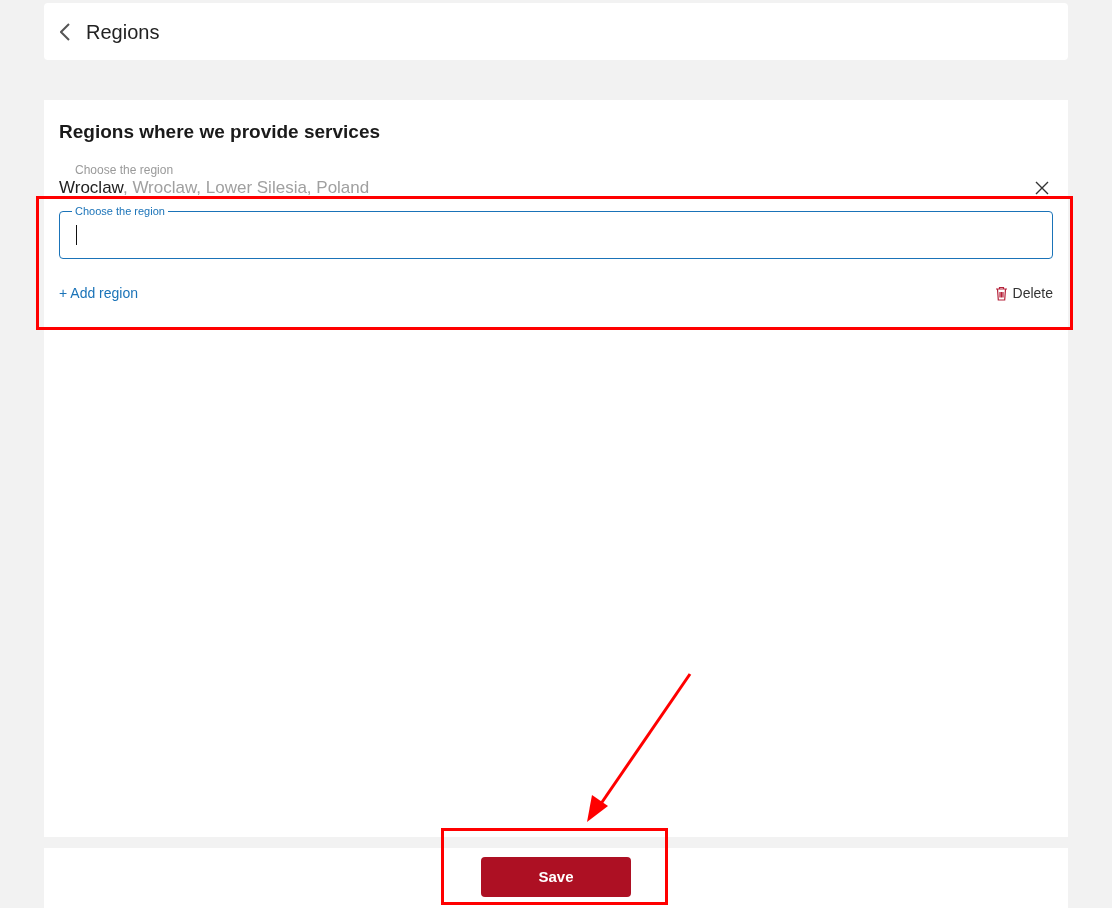  What do you see at coordinates (1001, 293) in the screenshot?
I see `trash-icon` at bounding box center [1001, 293].